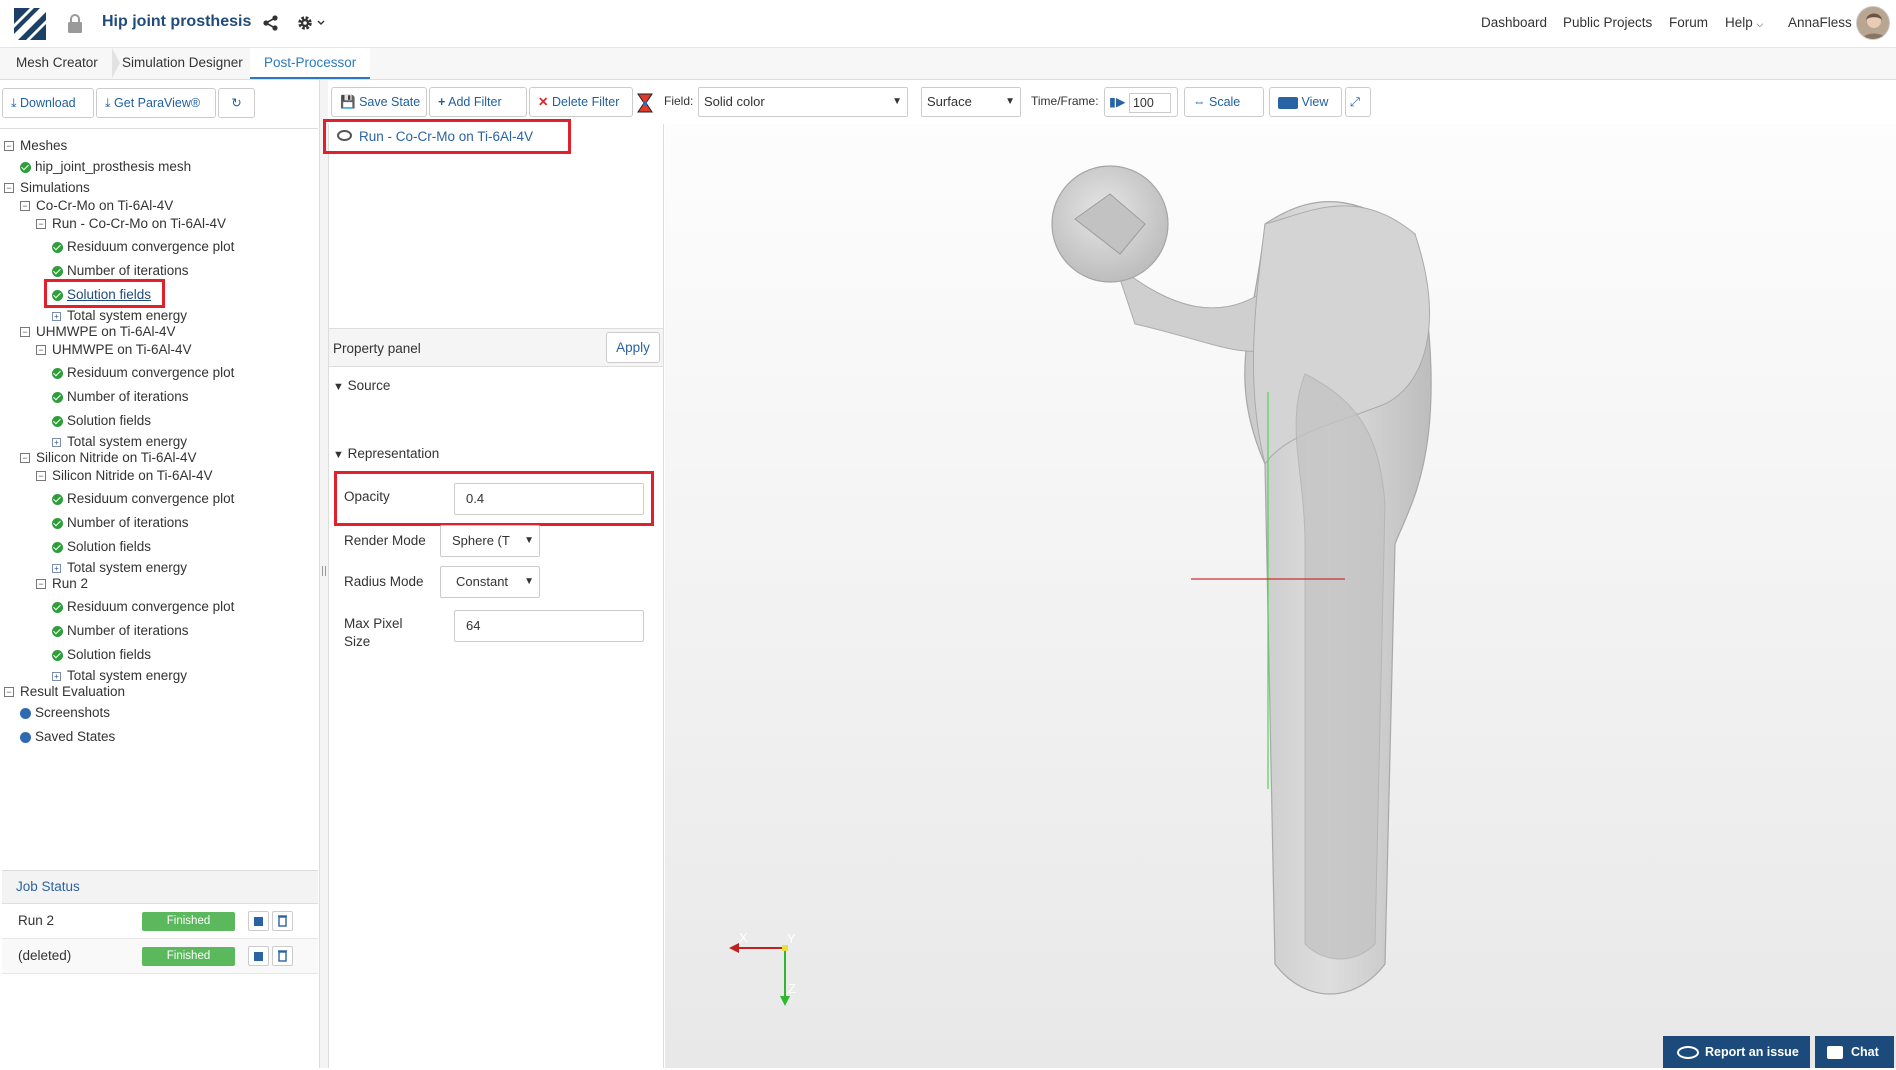 This screenshot has height=1070, width=1896. What do you see at coordinates (271, 23) in the screenshot?
I see `share-icon` at bounding box center [271, 23].